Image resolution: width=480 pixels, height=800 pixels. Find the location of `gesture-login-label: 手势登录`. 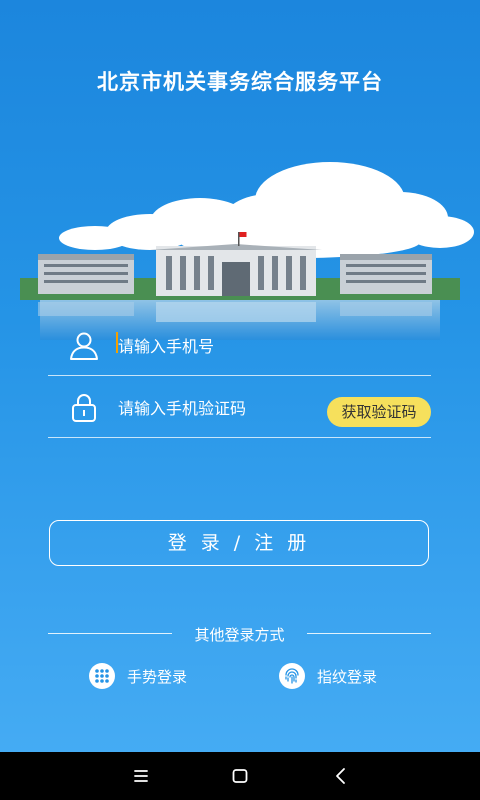

gesture-login-label: 手势登录 is located at coordinates (157, 677).